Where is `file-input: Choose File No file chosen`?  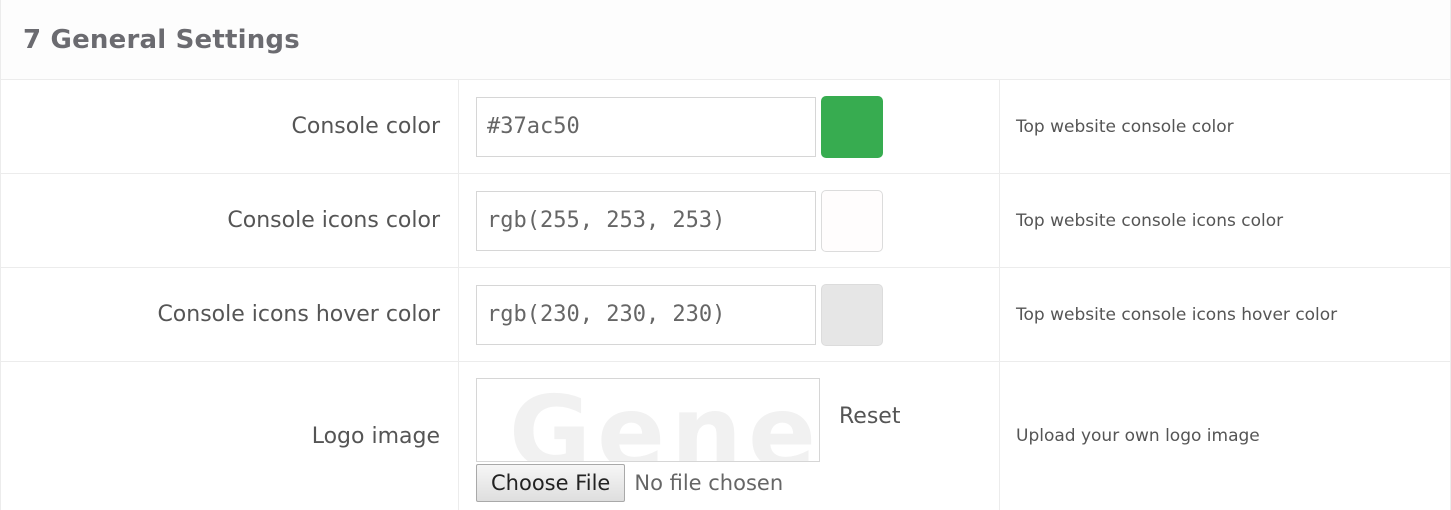
file-input: Choose File No file chosen is located at coordinates (629, 483).